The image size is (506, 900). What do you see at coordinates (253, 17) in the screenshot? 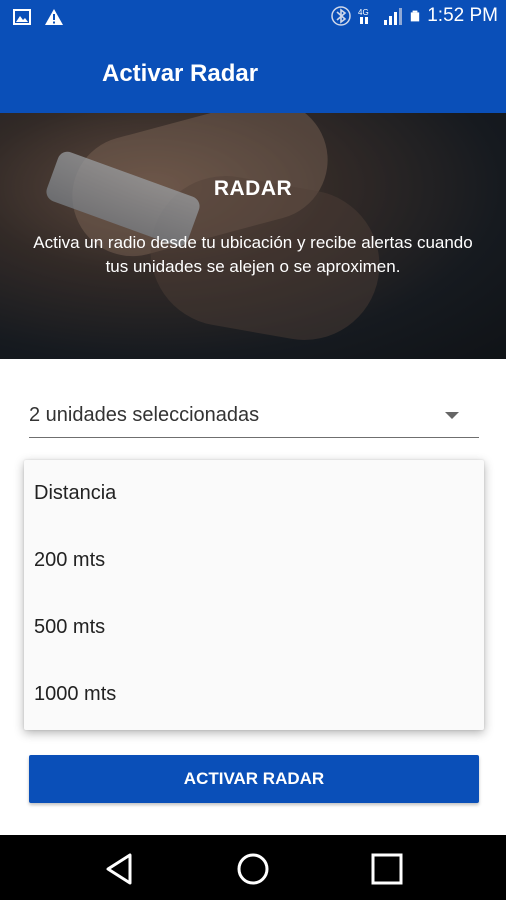
I see `status-bar: 4G 1:52 PM` at bounding box center [253, 17].